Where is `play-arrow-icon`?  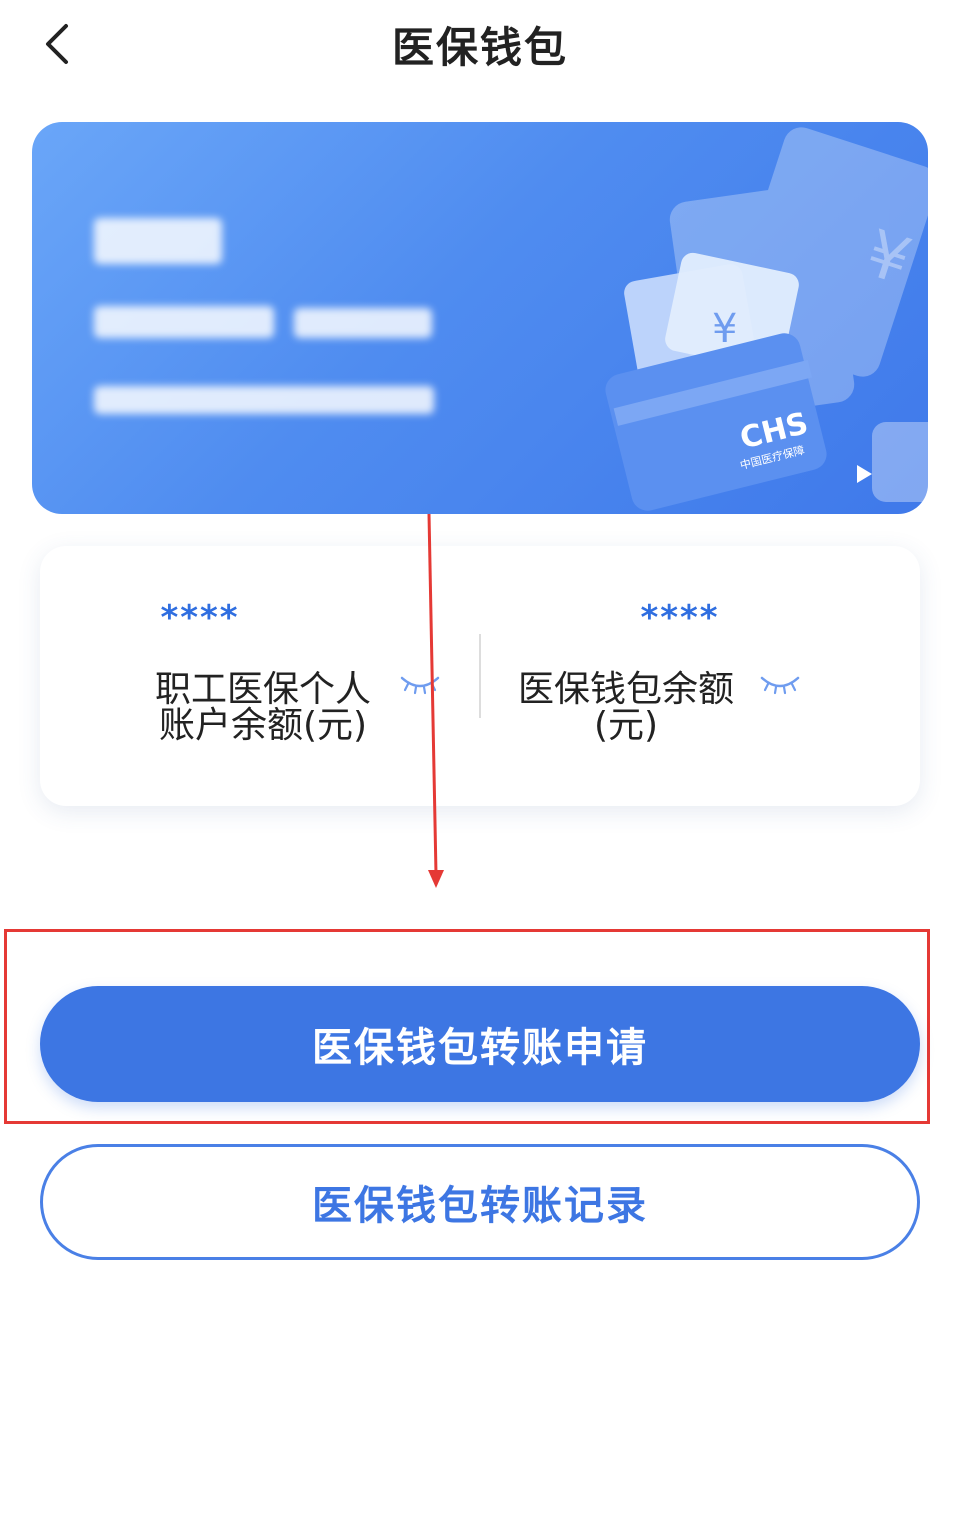 play-arrow-icon is located at coordinates (864, 474).